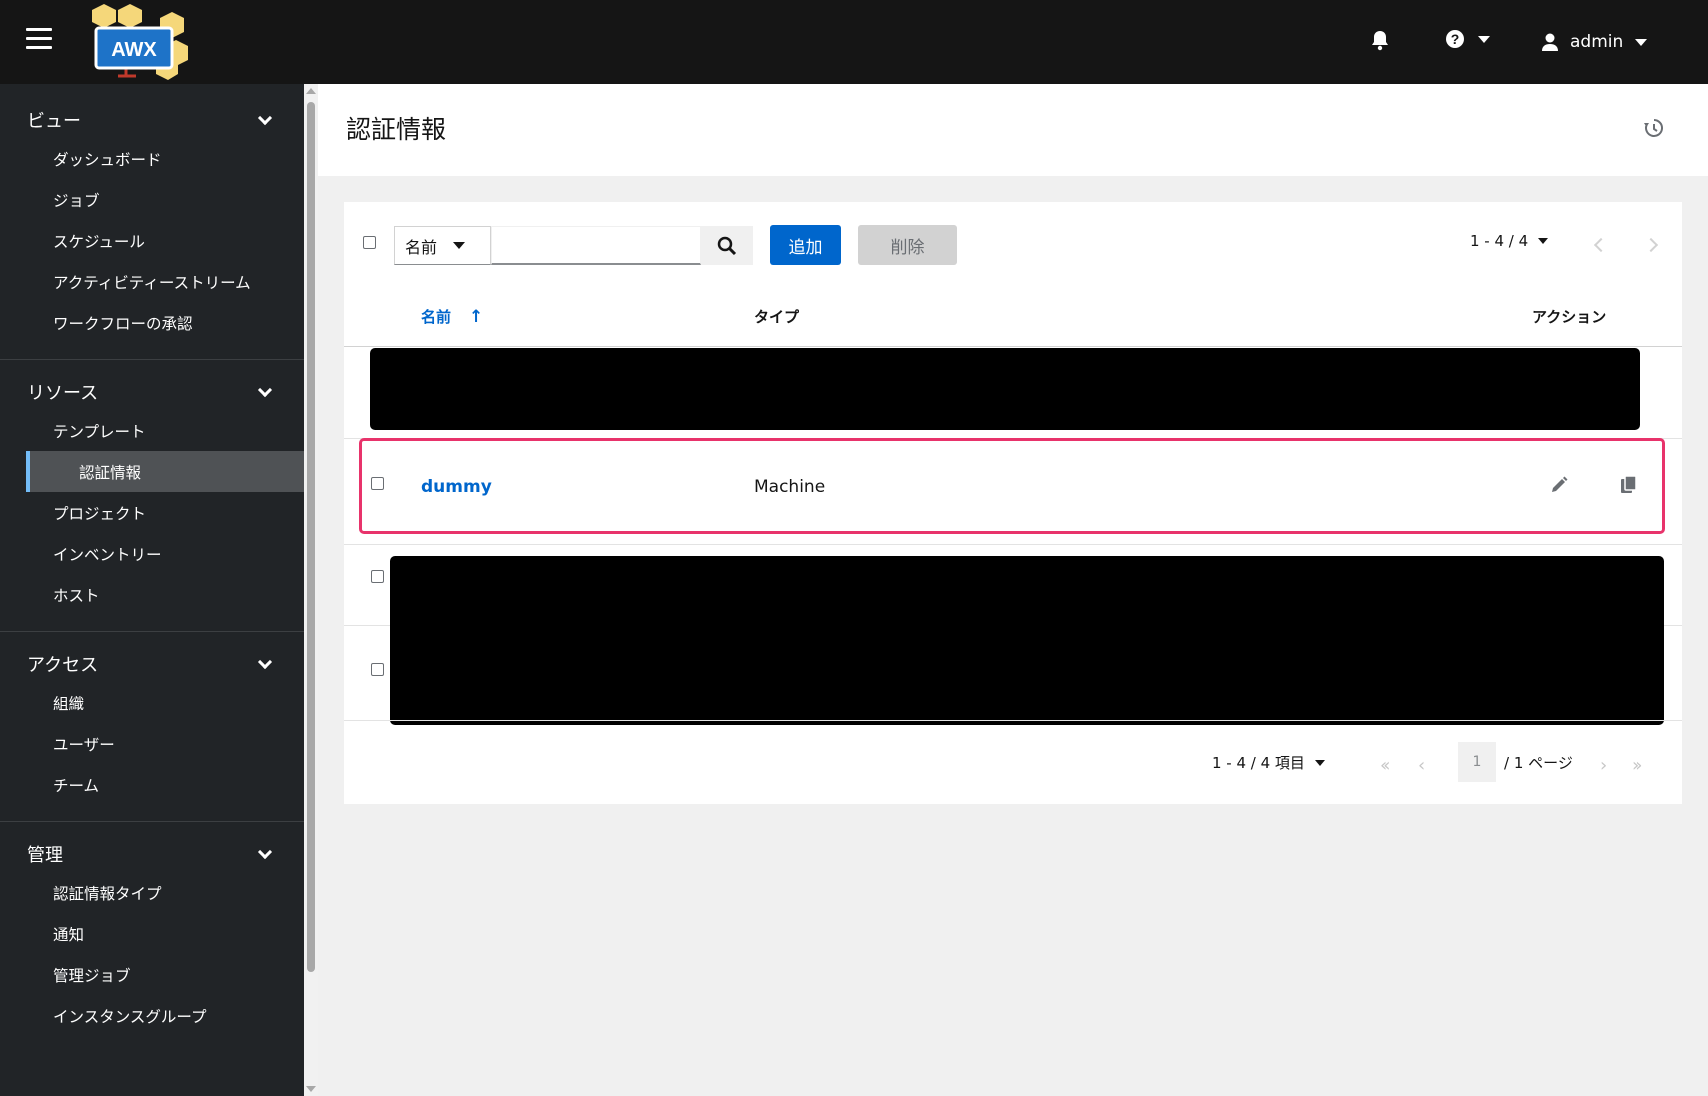 The image size is (1708, 1096). What do you see at coordinates (54, 121) in the screenshot?
I see `nav-group-title: ビュー` at bounding box center [54, 121].